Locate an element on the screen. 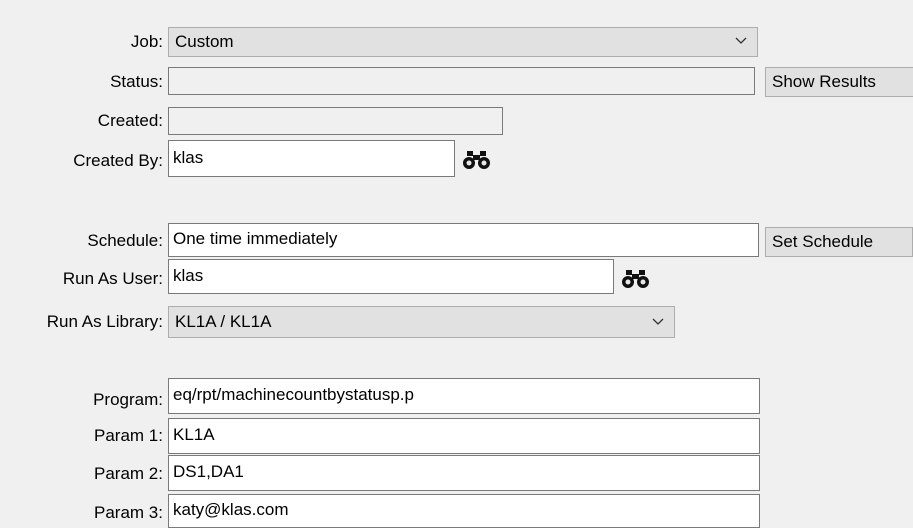 The width and height of the screenshot is (913, 528). run-as-user-lookup-button is located at coordinates (636, 279).